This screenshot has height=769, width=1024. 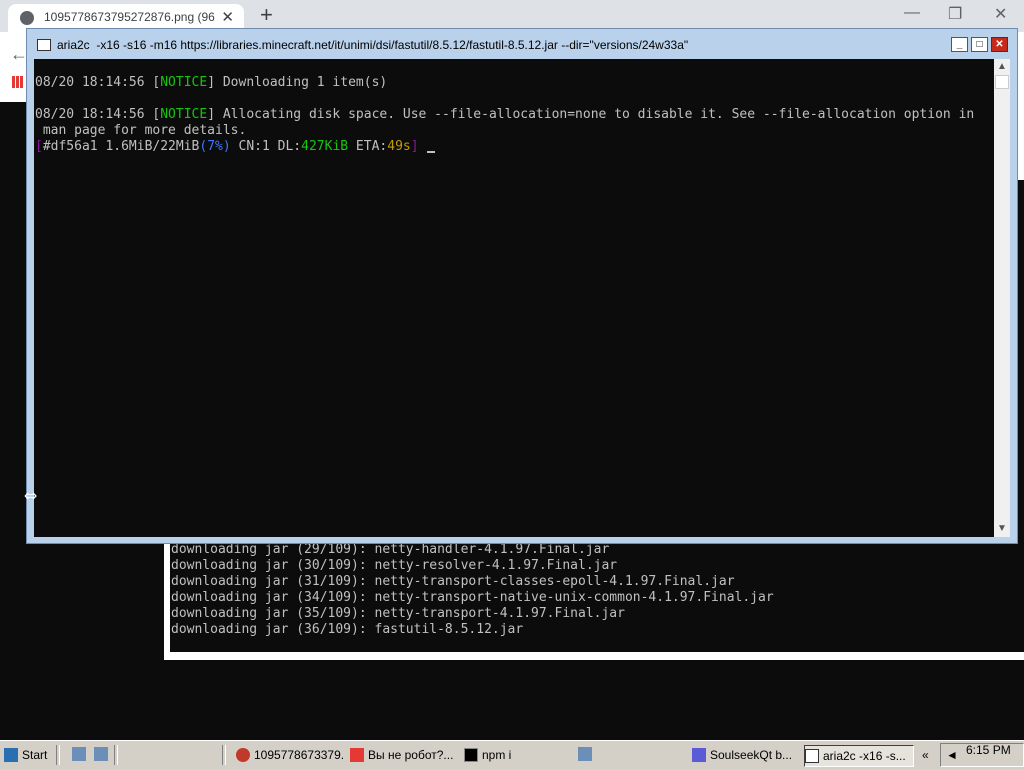 What do you see at coordinates (979, 44) in the screenshot?
I see `maximize-button: □` at bounding box center [979, 44].